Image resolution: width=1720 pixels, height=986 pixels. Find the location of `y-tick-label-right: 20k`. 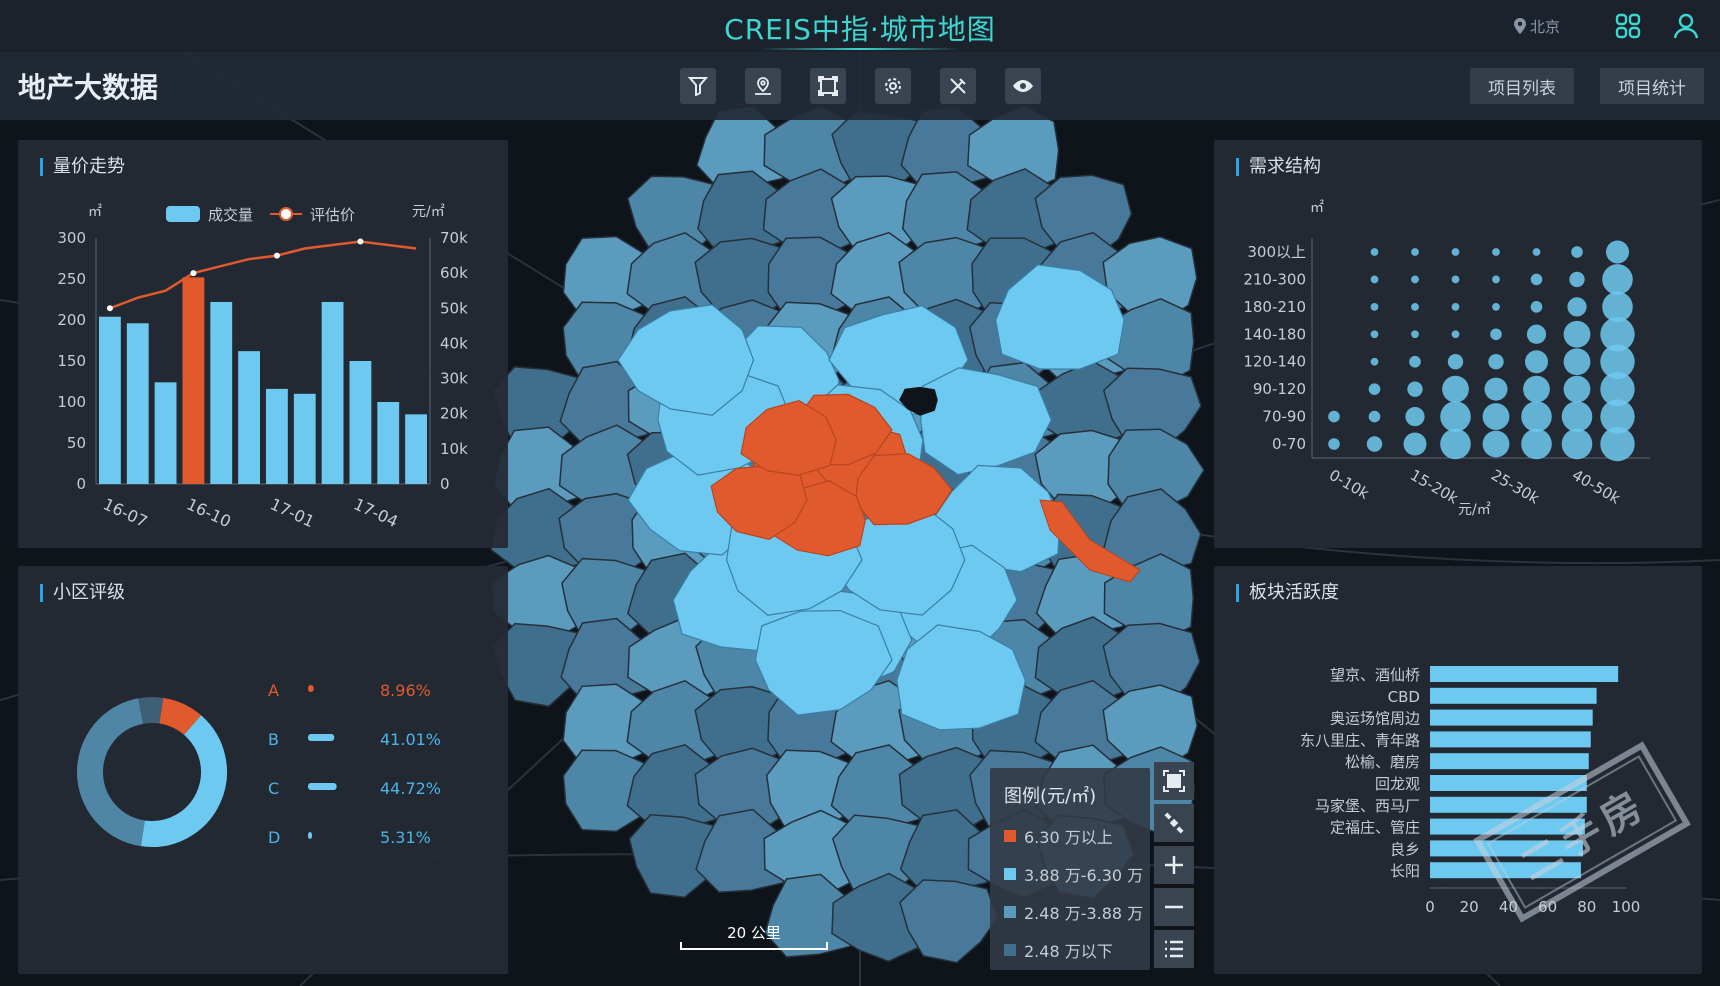

y-tick-label-right: 20k is located at coordinates (454, 414).